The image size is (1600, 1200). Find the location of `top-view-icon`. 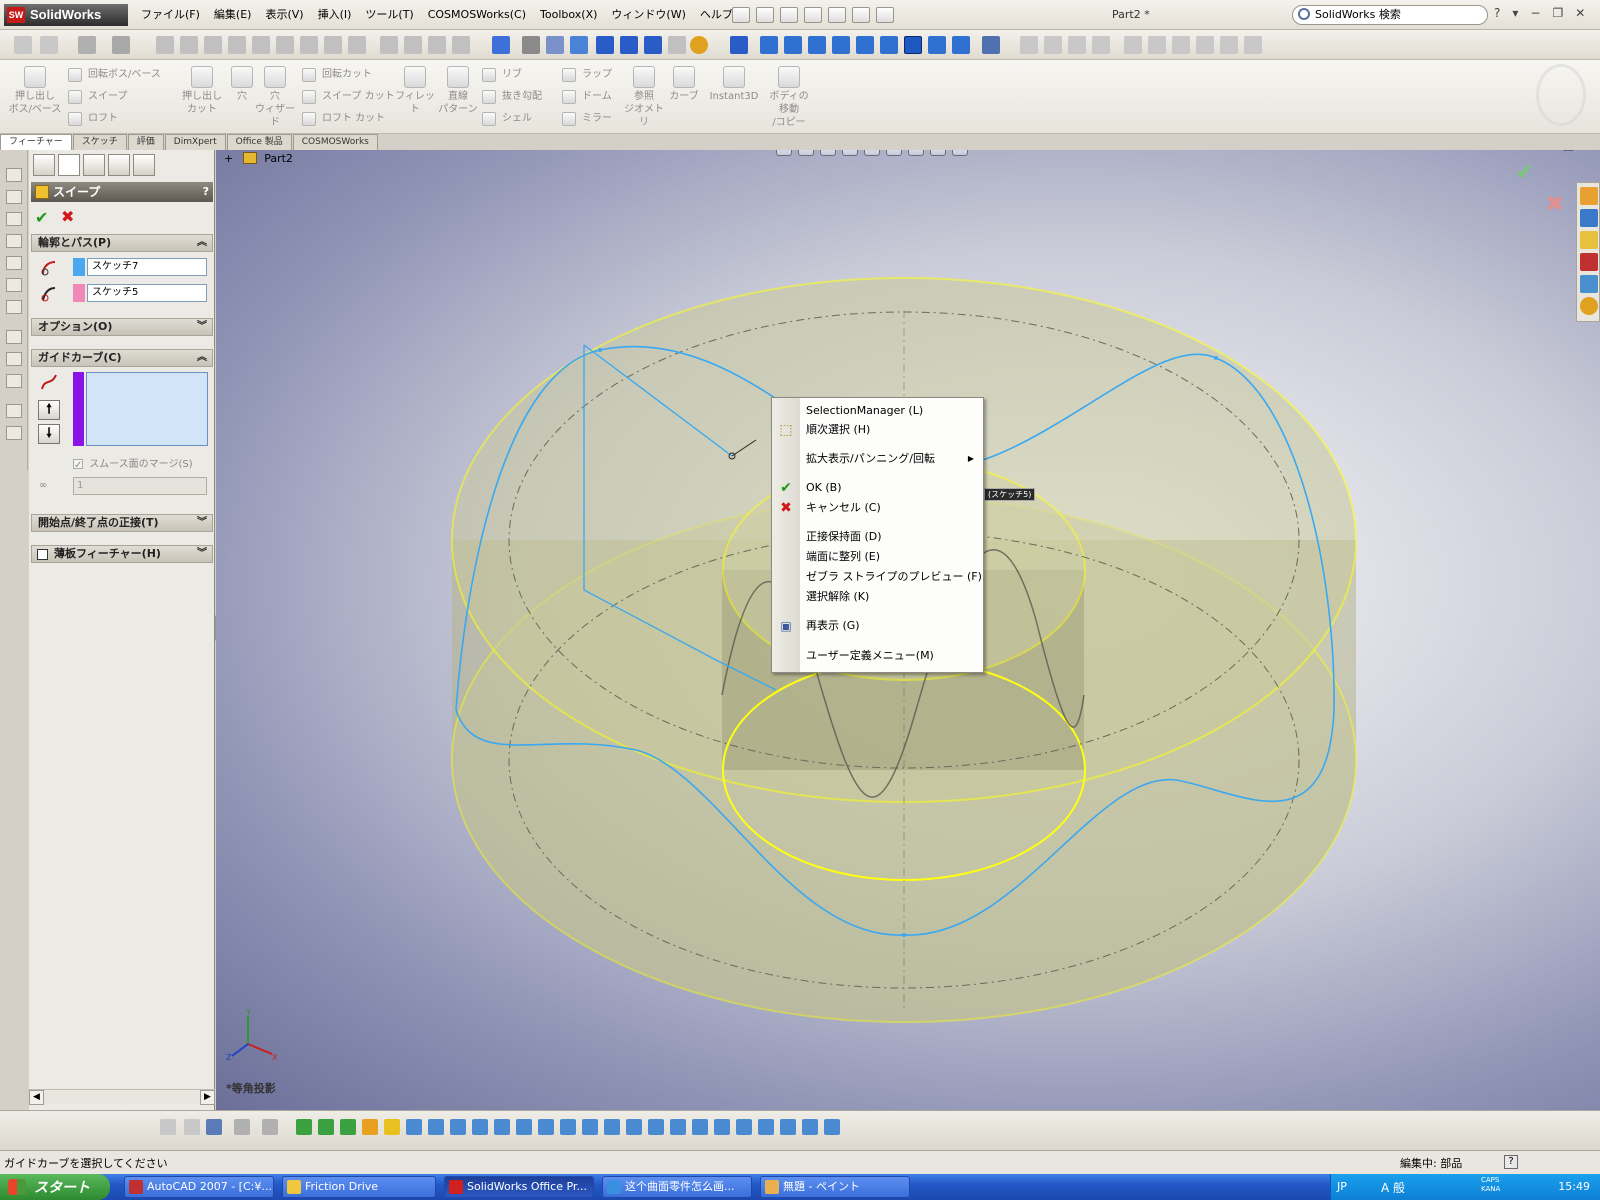

top-view-icon is located at coordinates (865, 45).